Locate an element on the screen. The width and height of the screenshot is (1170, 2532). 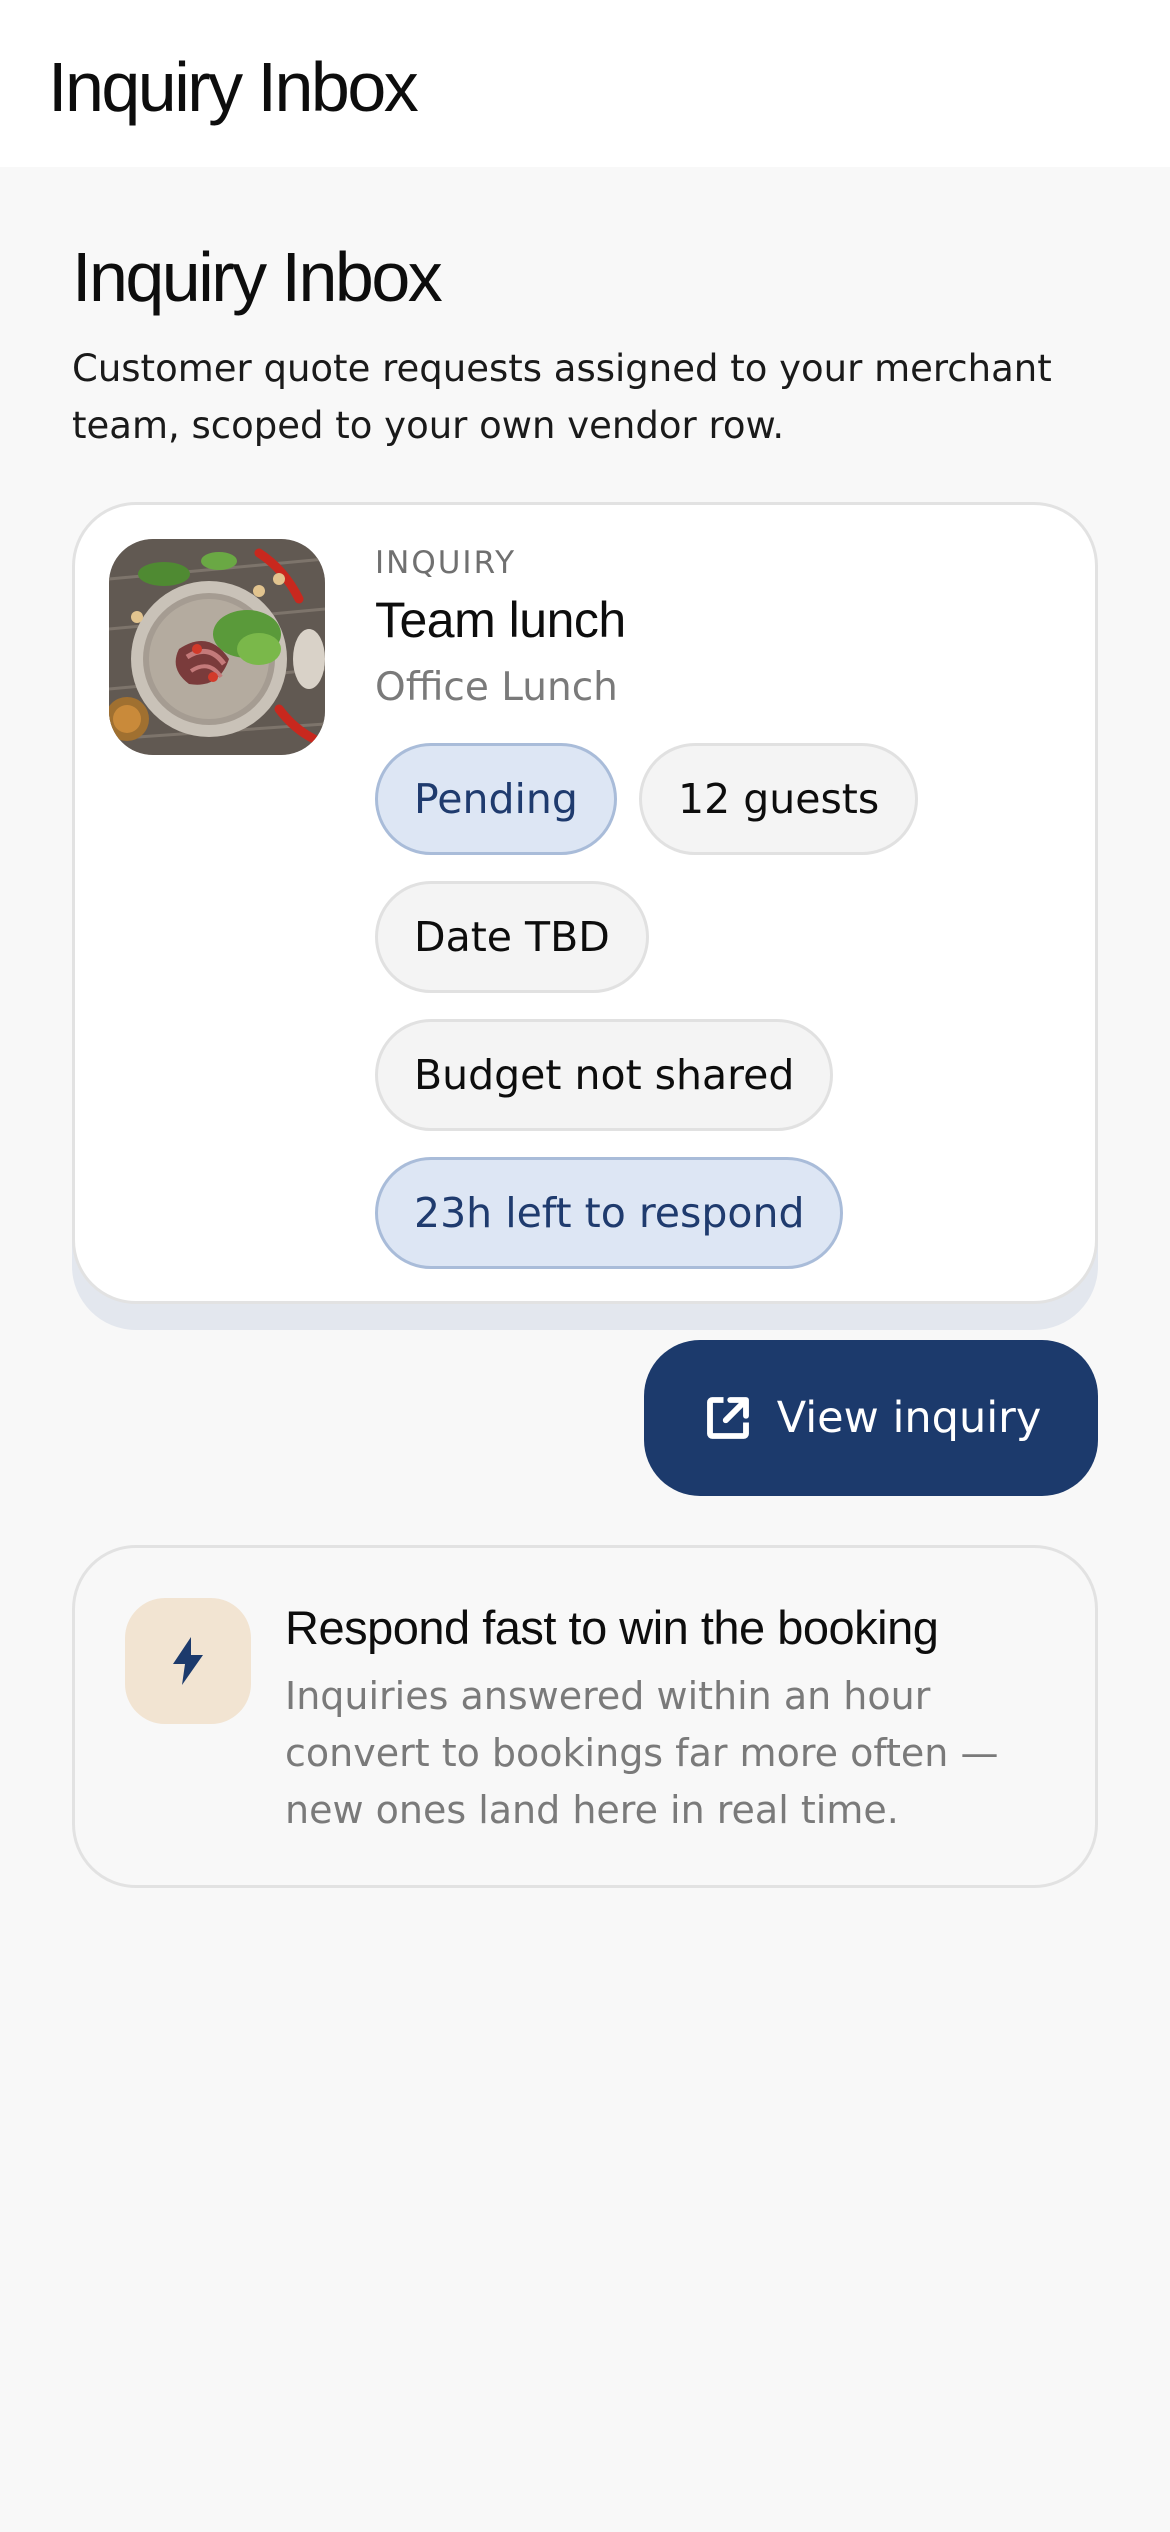
inquiry-event-type: Office Lunch is located at coordinates (496, 687).